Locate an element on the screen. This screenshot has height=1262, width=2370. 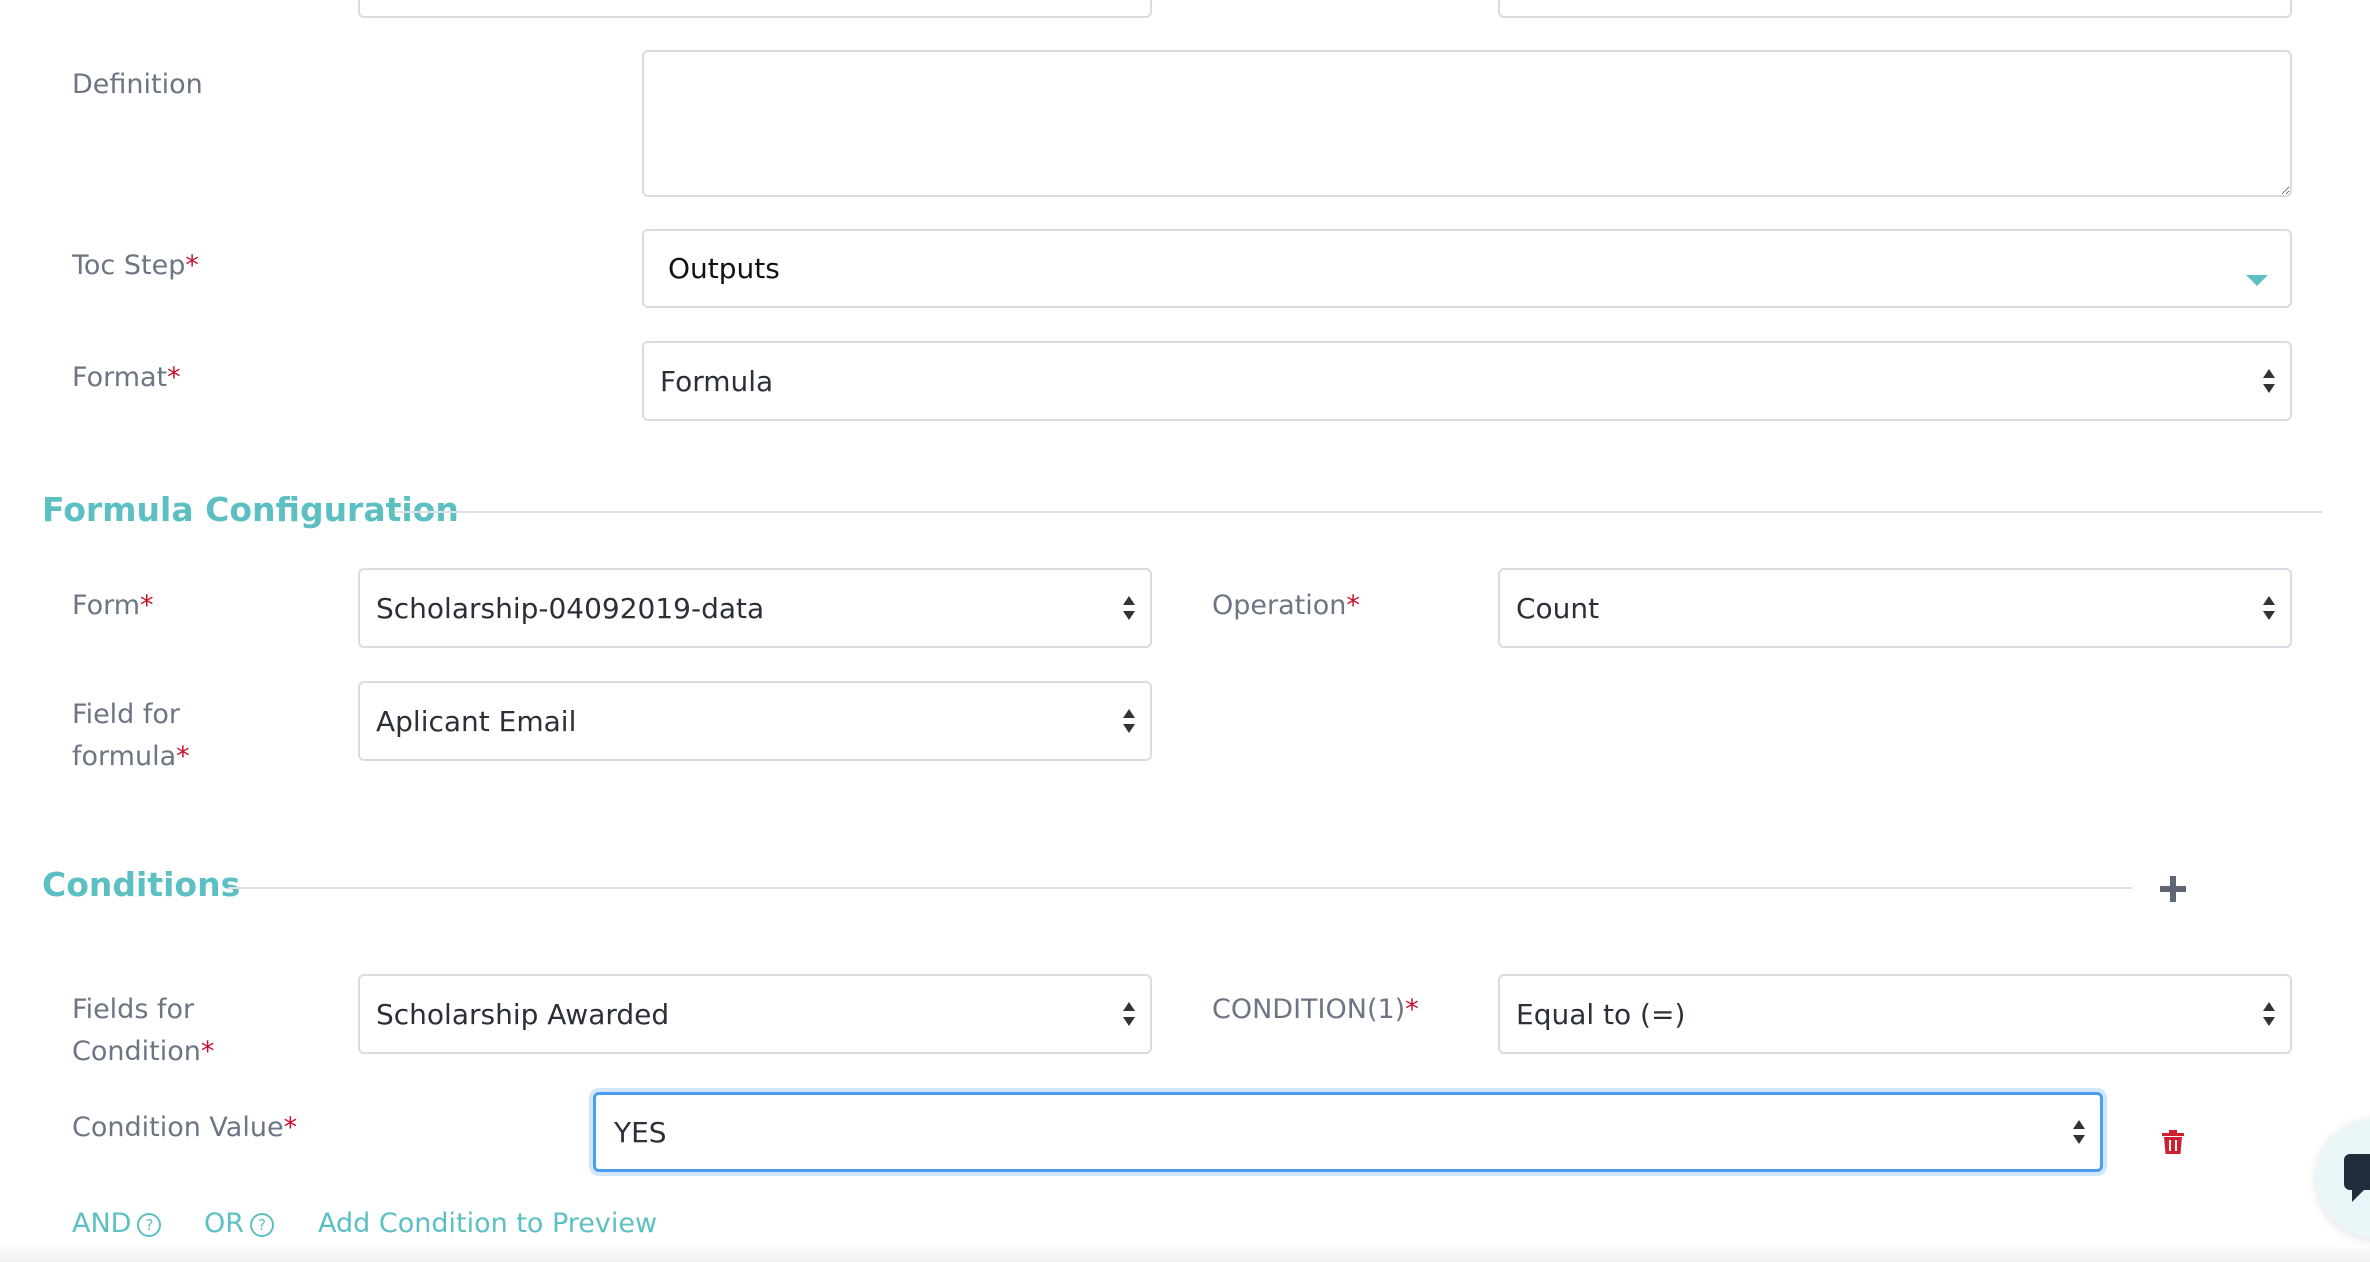
fields-for-condition-label: Fields for Condition* is located at coordinates (143, 1030).